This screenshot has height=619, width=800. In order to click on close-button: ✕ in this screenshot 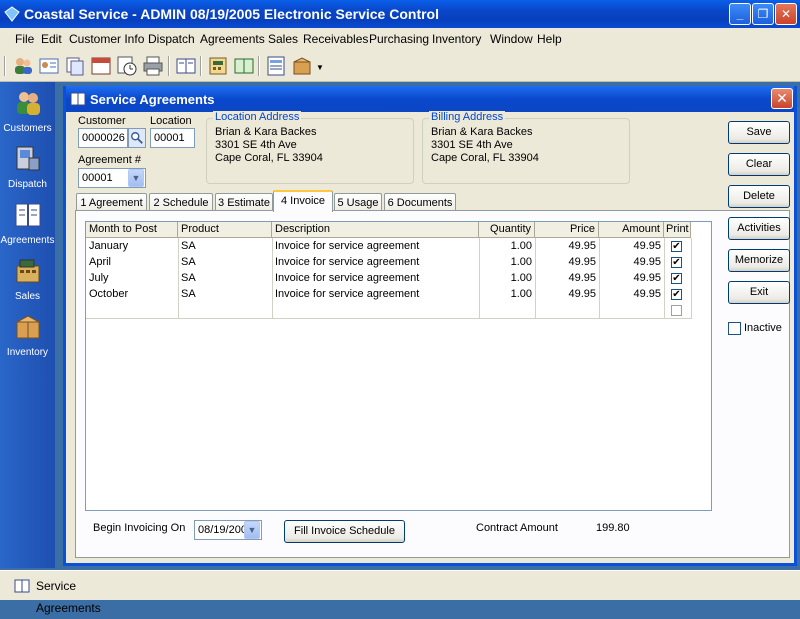, I will do `click(786, 14)`.